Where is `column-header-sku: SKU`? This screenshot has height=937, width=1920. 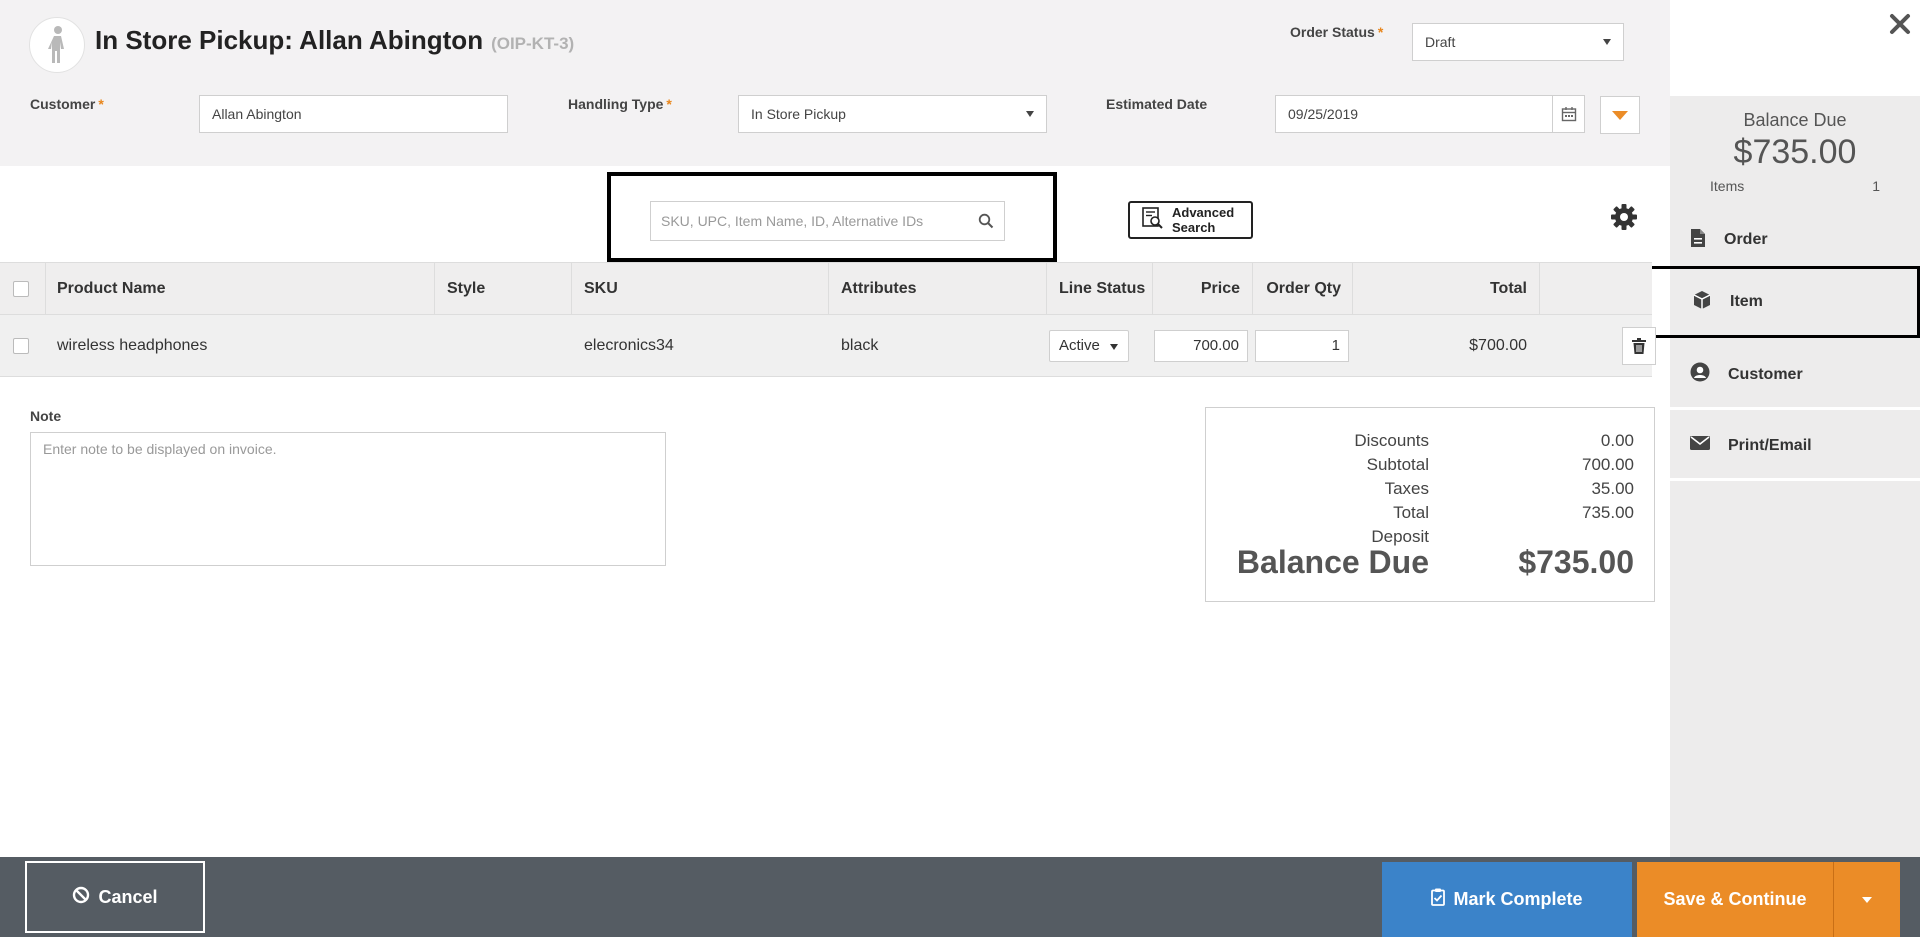
column-header-sku: SKU is located at coordinates (601, 288).